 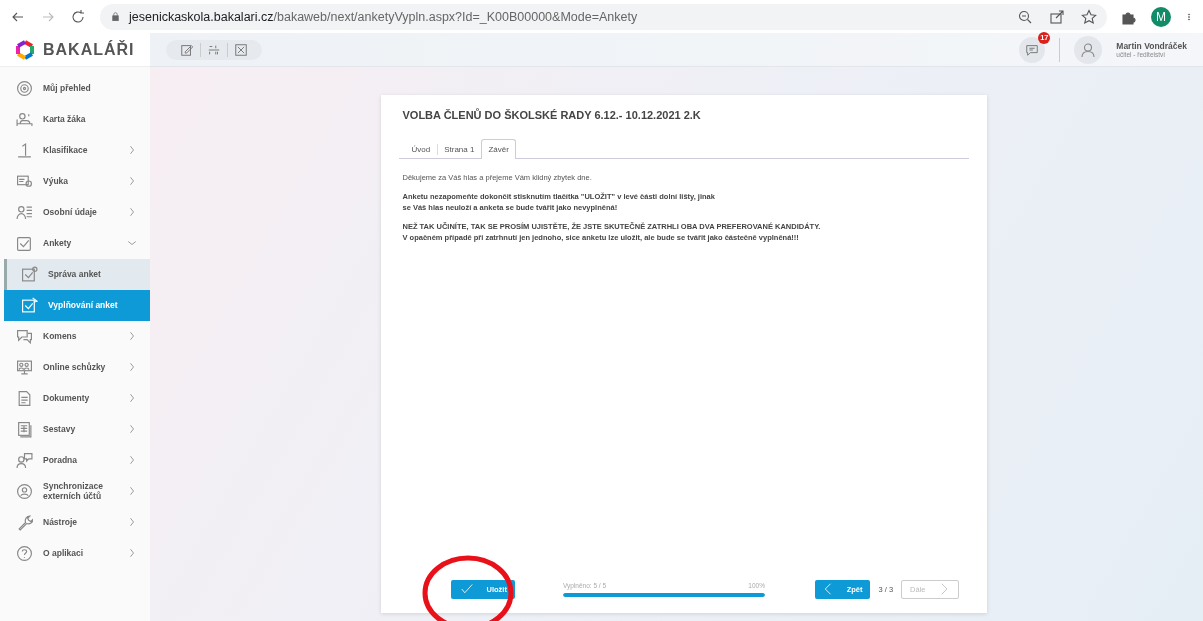 I want to click on sidebar-item: Výuka, so click(x=75, y=181).